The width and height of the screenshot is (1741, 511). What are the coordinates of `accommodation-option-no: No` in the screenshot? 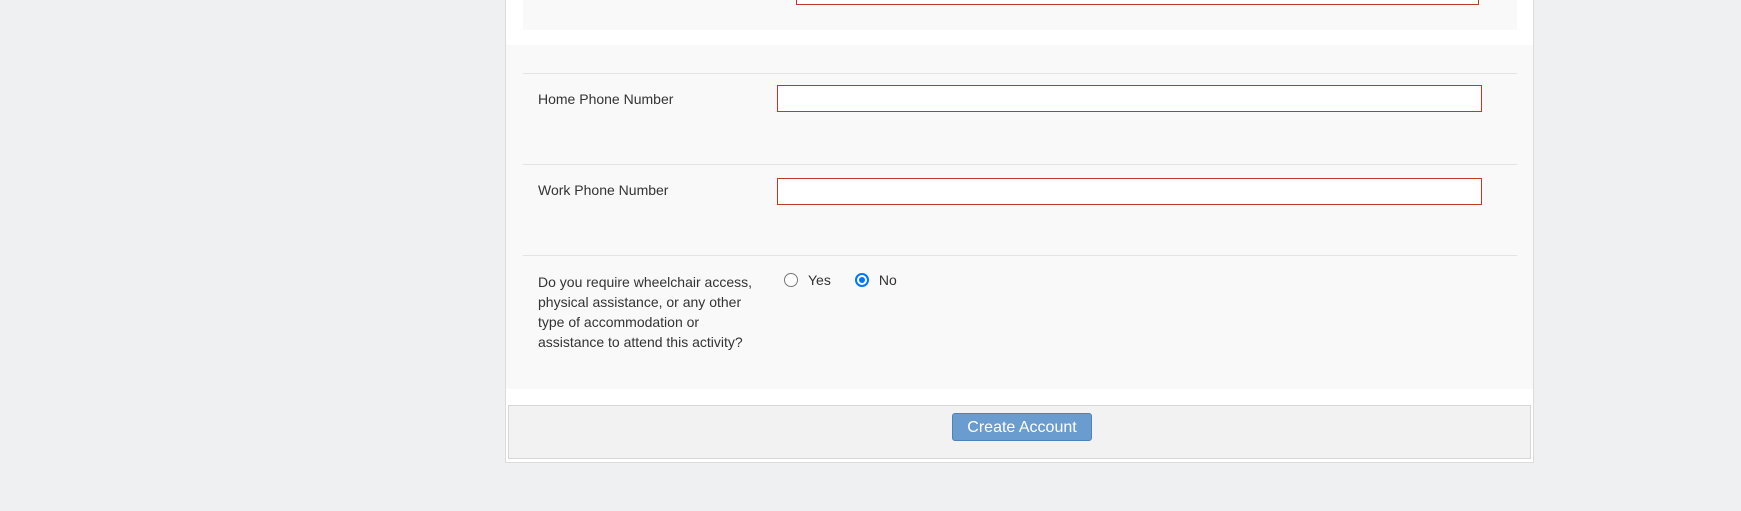 It's located at (875, 280).